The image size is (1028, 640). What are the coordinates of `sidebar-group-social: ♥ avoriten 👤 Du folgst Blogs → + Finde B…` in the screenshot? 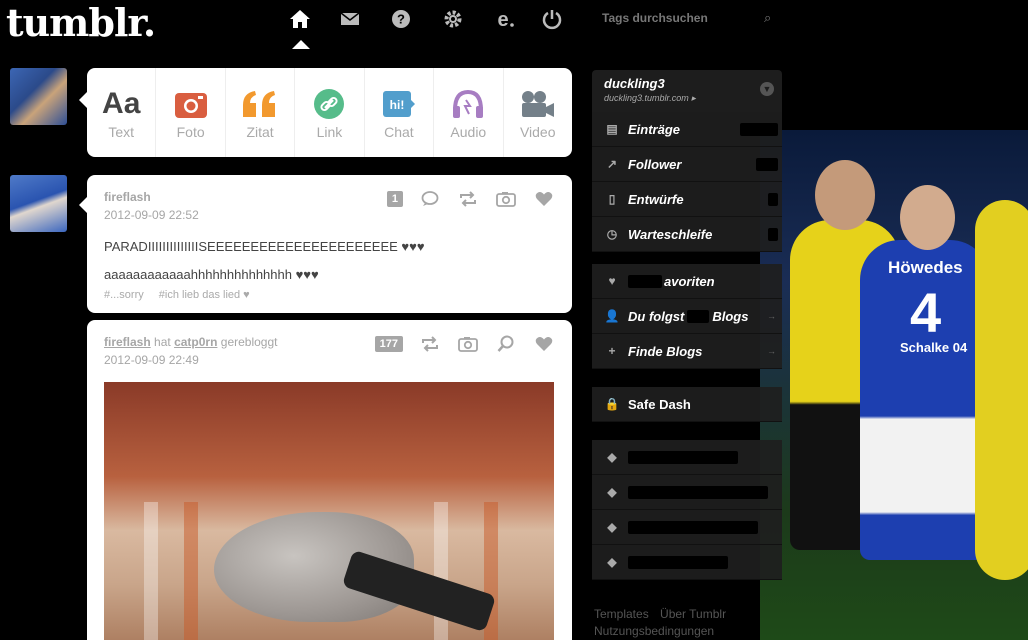 It's located at (687, 316).